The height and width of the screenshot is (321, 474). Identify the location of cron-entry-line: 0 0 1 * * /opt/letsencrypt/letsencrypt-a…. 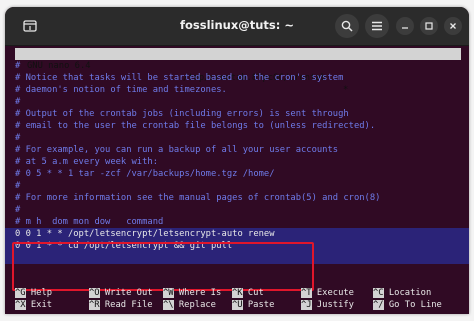
(237, 234).